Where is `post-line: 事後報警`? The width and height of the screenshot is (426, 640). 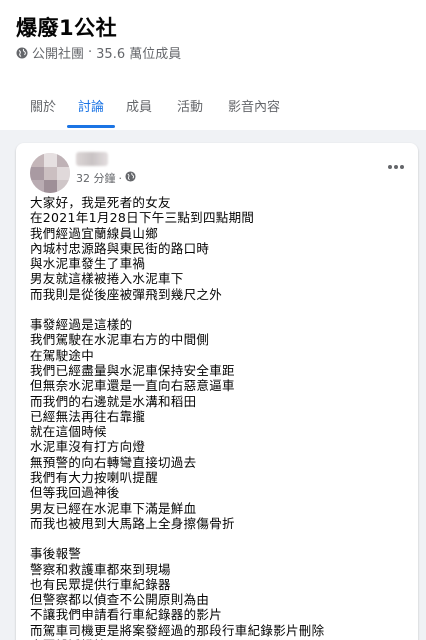 post-line: 事後報警 is located at coordinates (56, 554).